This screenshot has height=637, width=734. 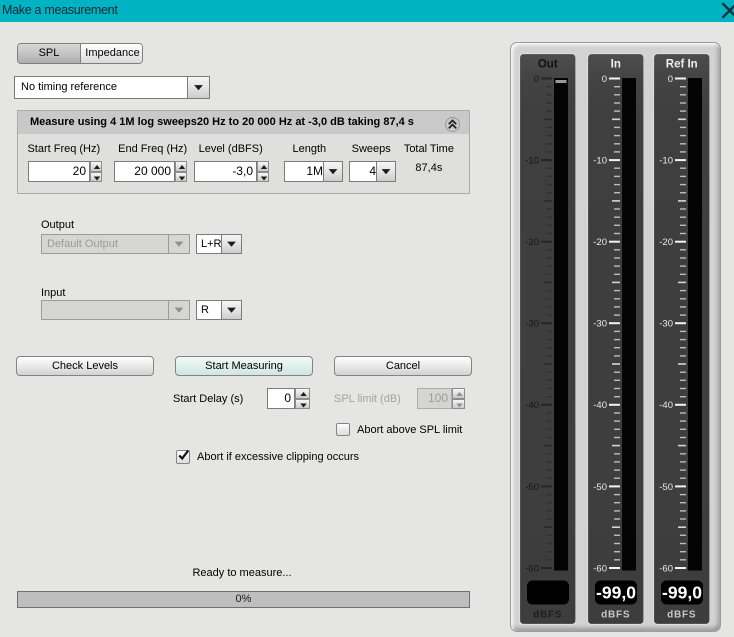 I want to click on svg-text: Out, so click(x=547, y=64).